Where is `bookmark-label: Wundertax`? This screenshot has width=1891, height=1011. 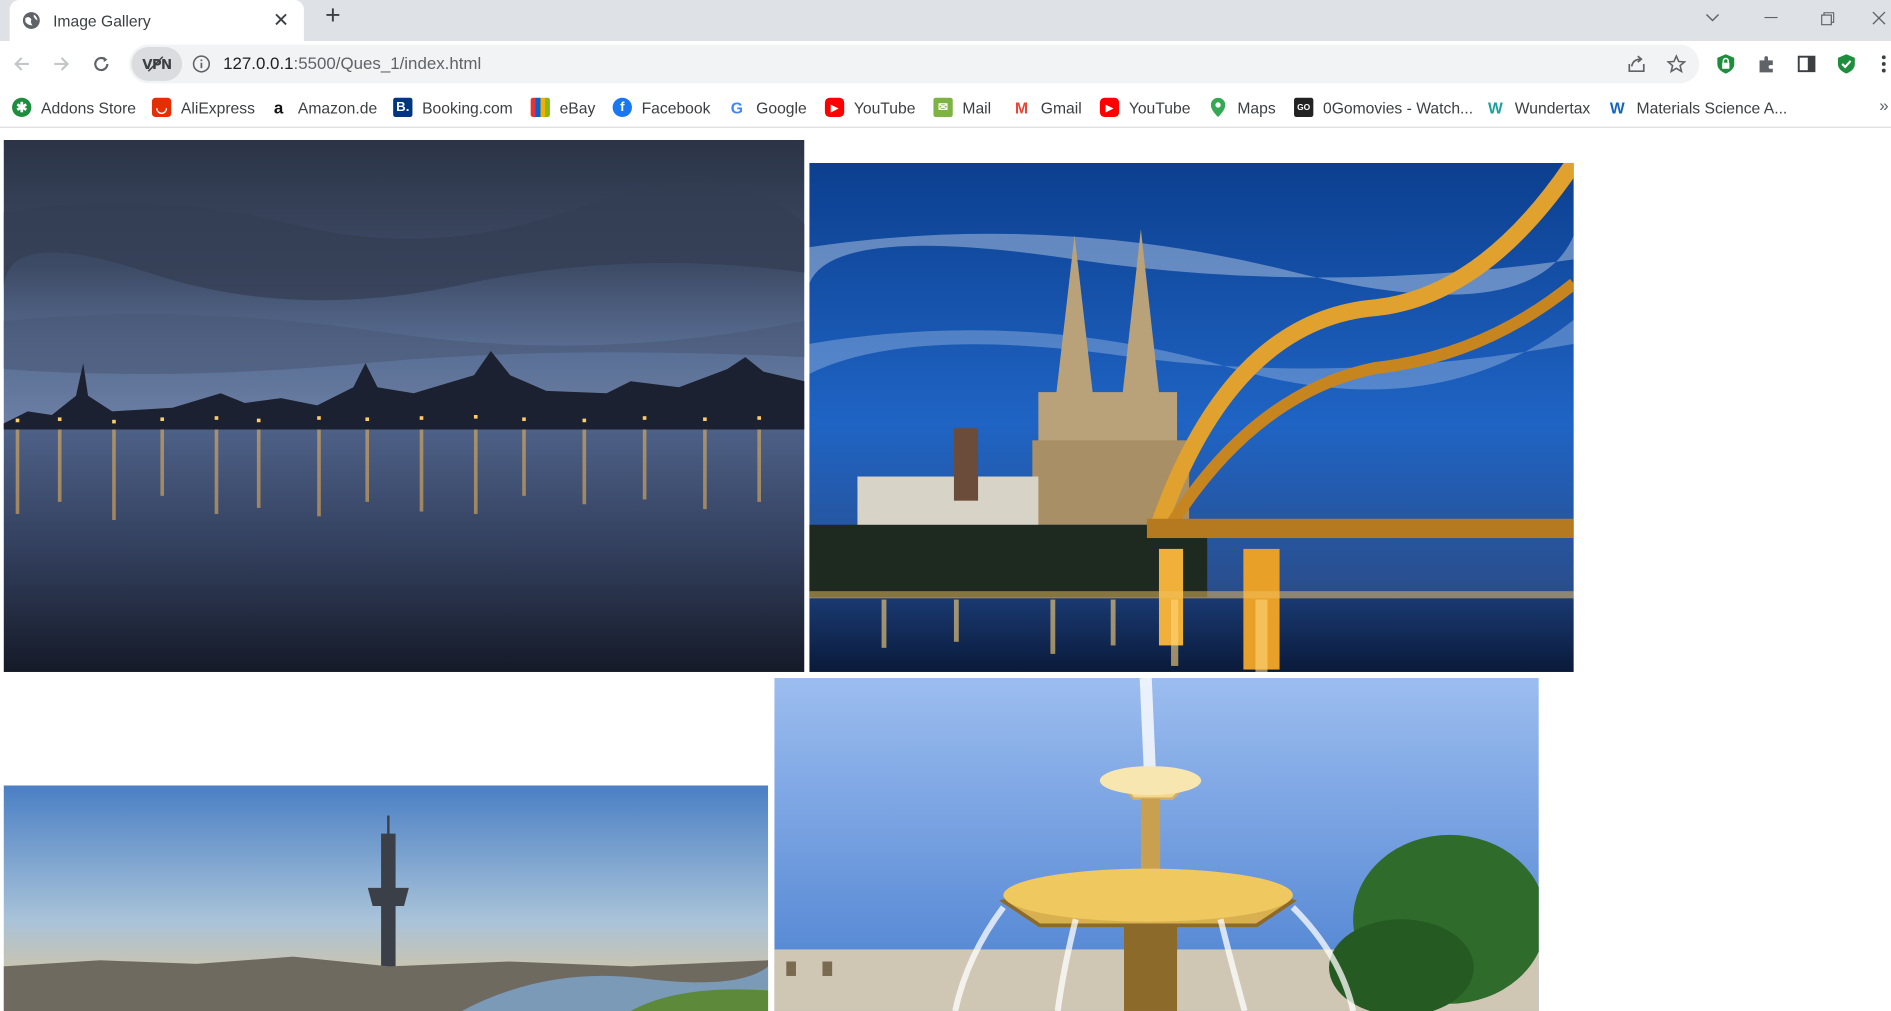
bookmark-label: Wundertax is located at coordinates (1552, 107).